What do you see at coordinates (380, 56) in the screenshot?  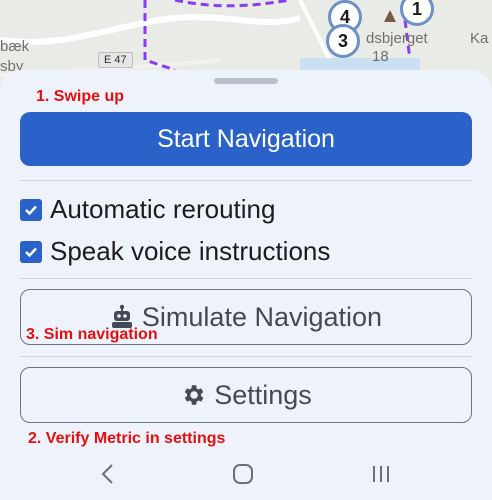 I see `map-label-4: 18` at bounding box center [380, 56].